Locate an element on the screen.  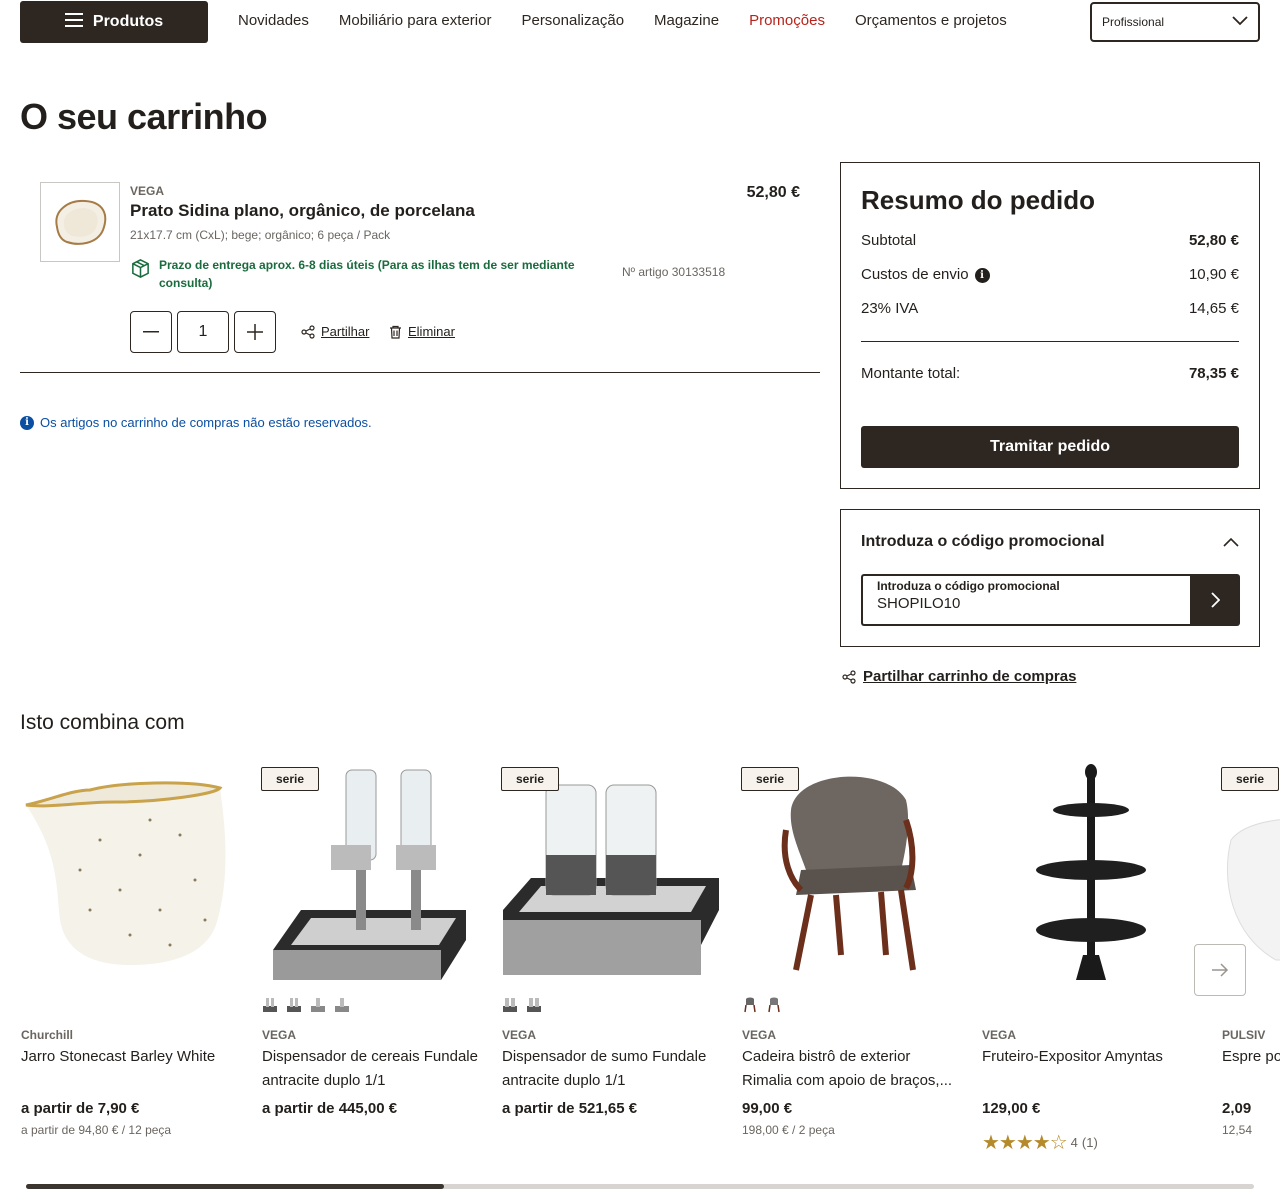
cart-item-price: 52,80 € is located at coordinates (773, 192).